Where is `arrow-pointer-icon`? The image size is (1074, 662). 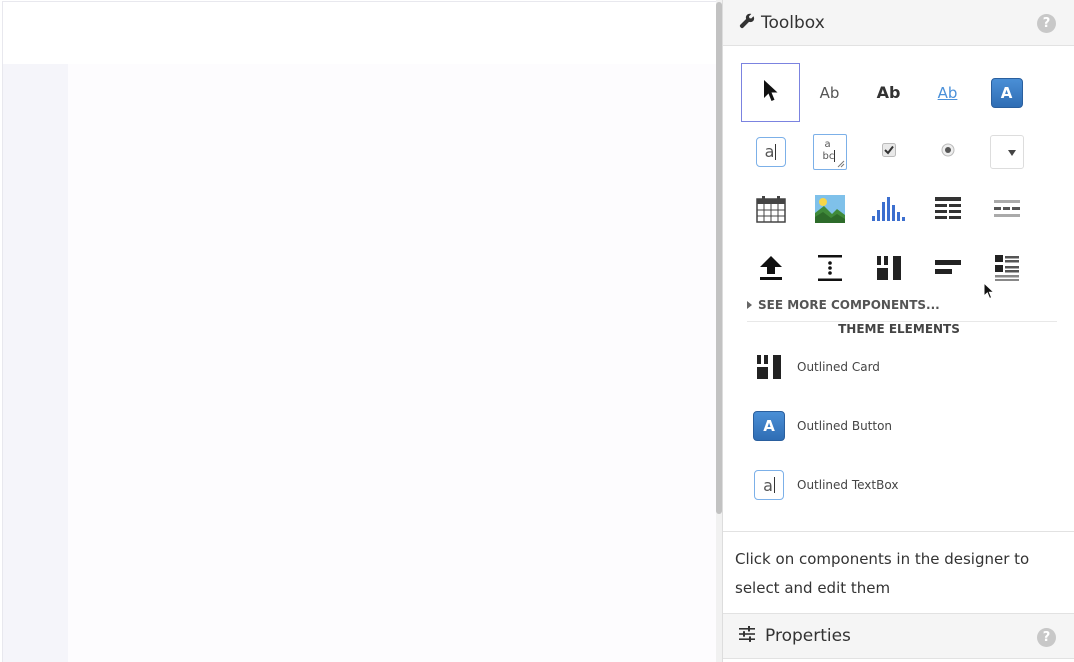 arrow-pointer-icon is located at coordinates (771, 93).